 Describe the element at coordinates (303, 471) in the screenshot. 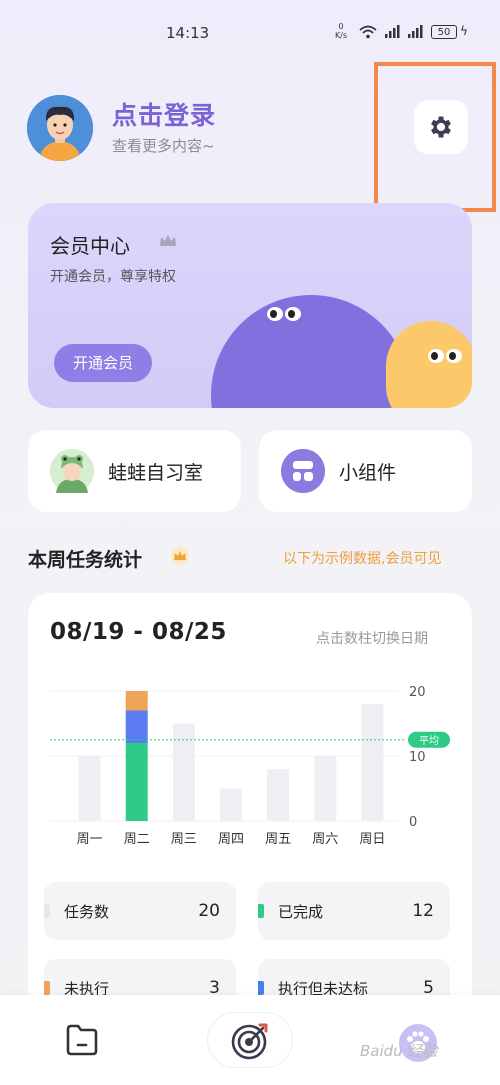

I see `widget-icon` at that location.